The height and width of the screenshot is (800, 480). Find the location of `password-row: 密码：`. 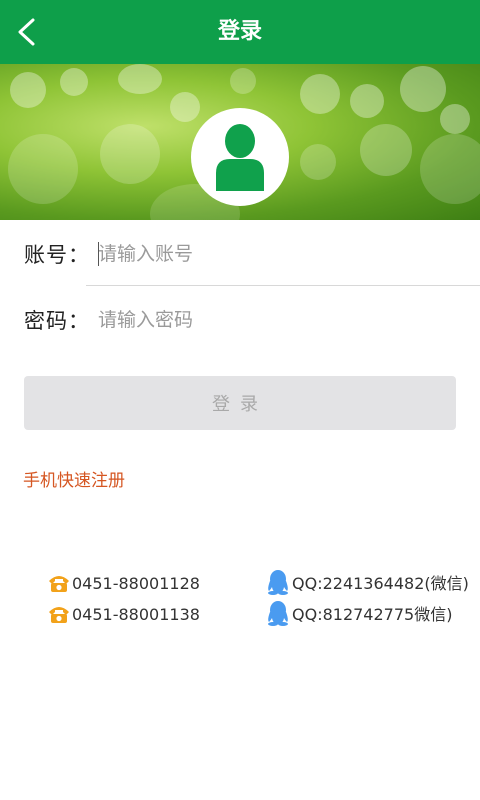

password-row: 密码： is located at coordinates (226, 320).